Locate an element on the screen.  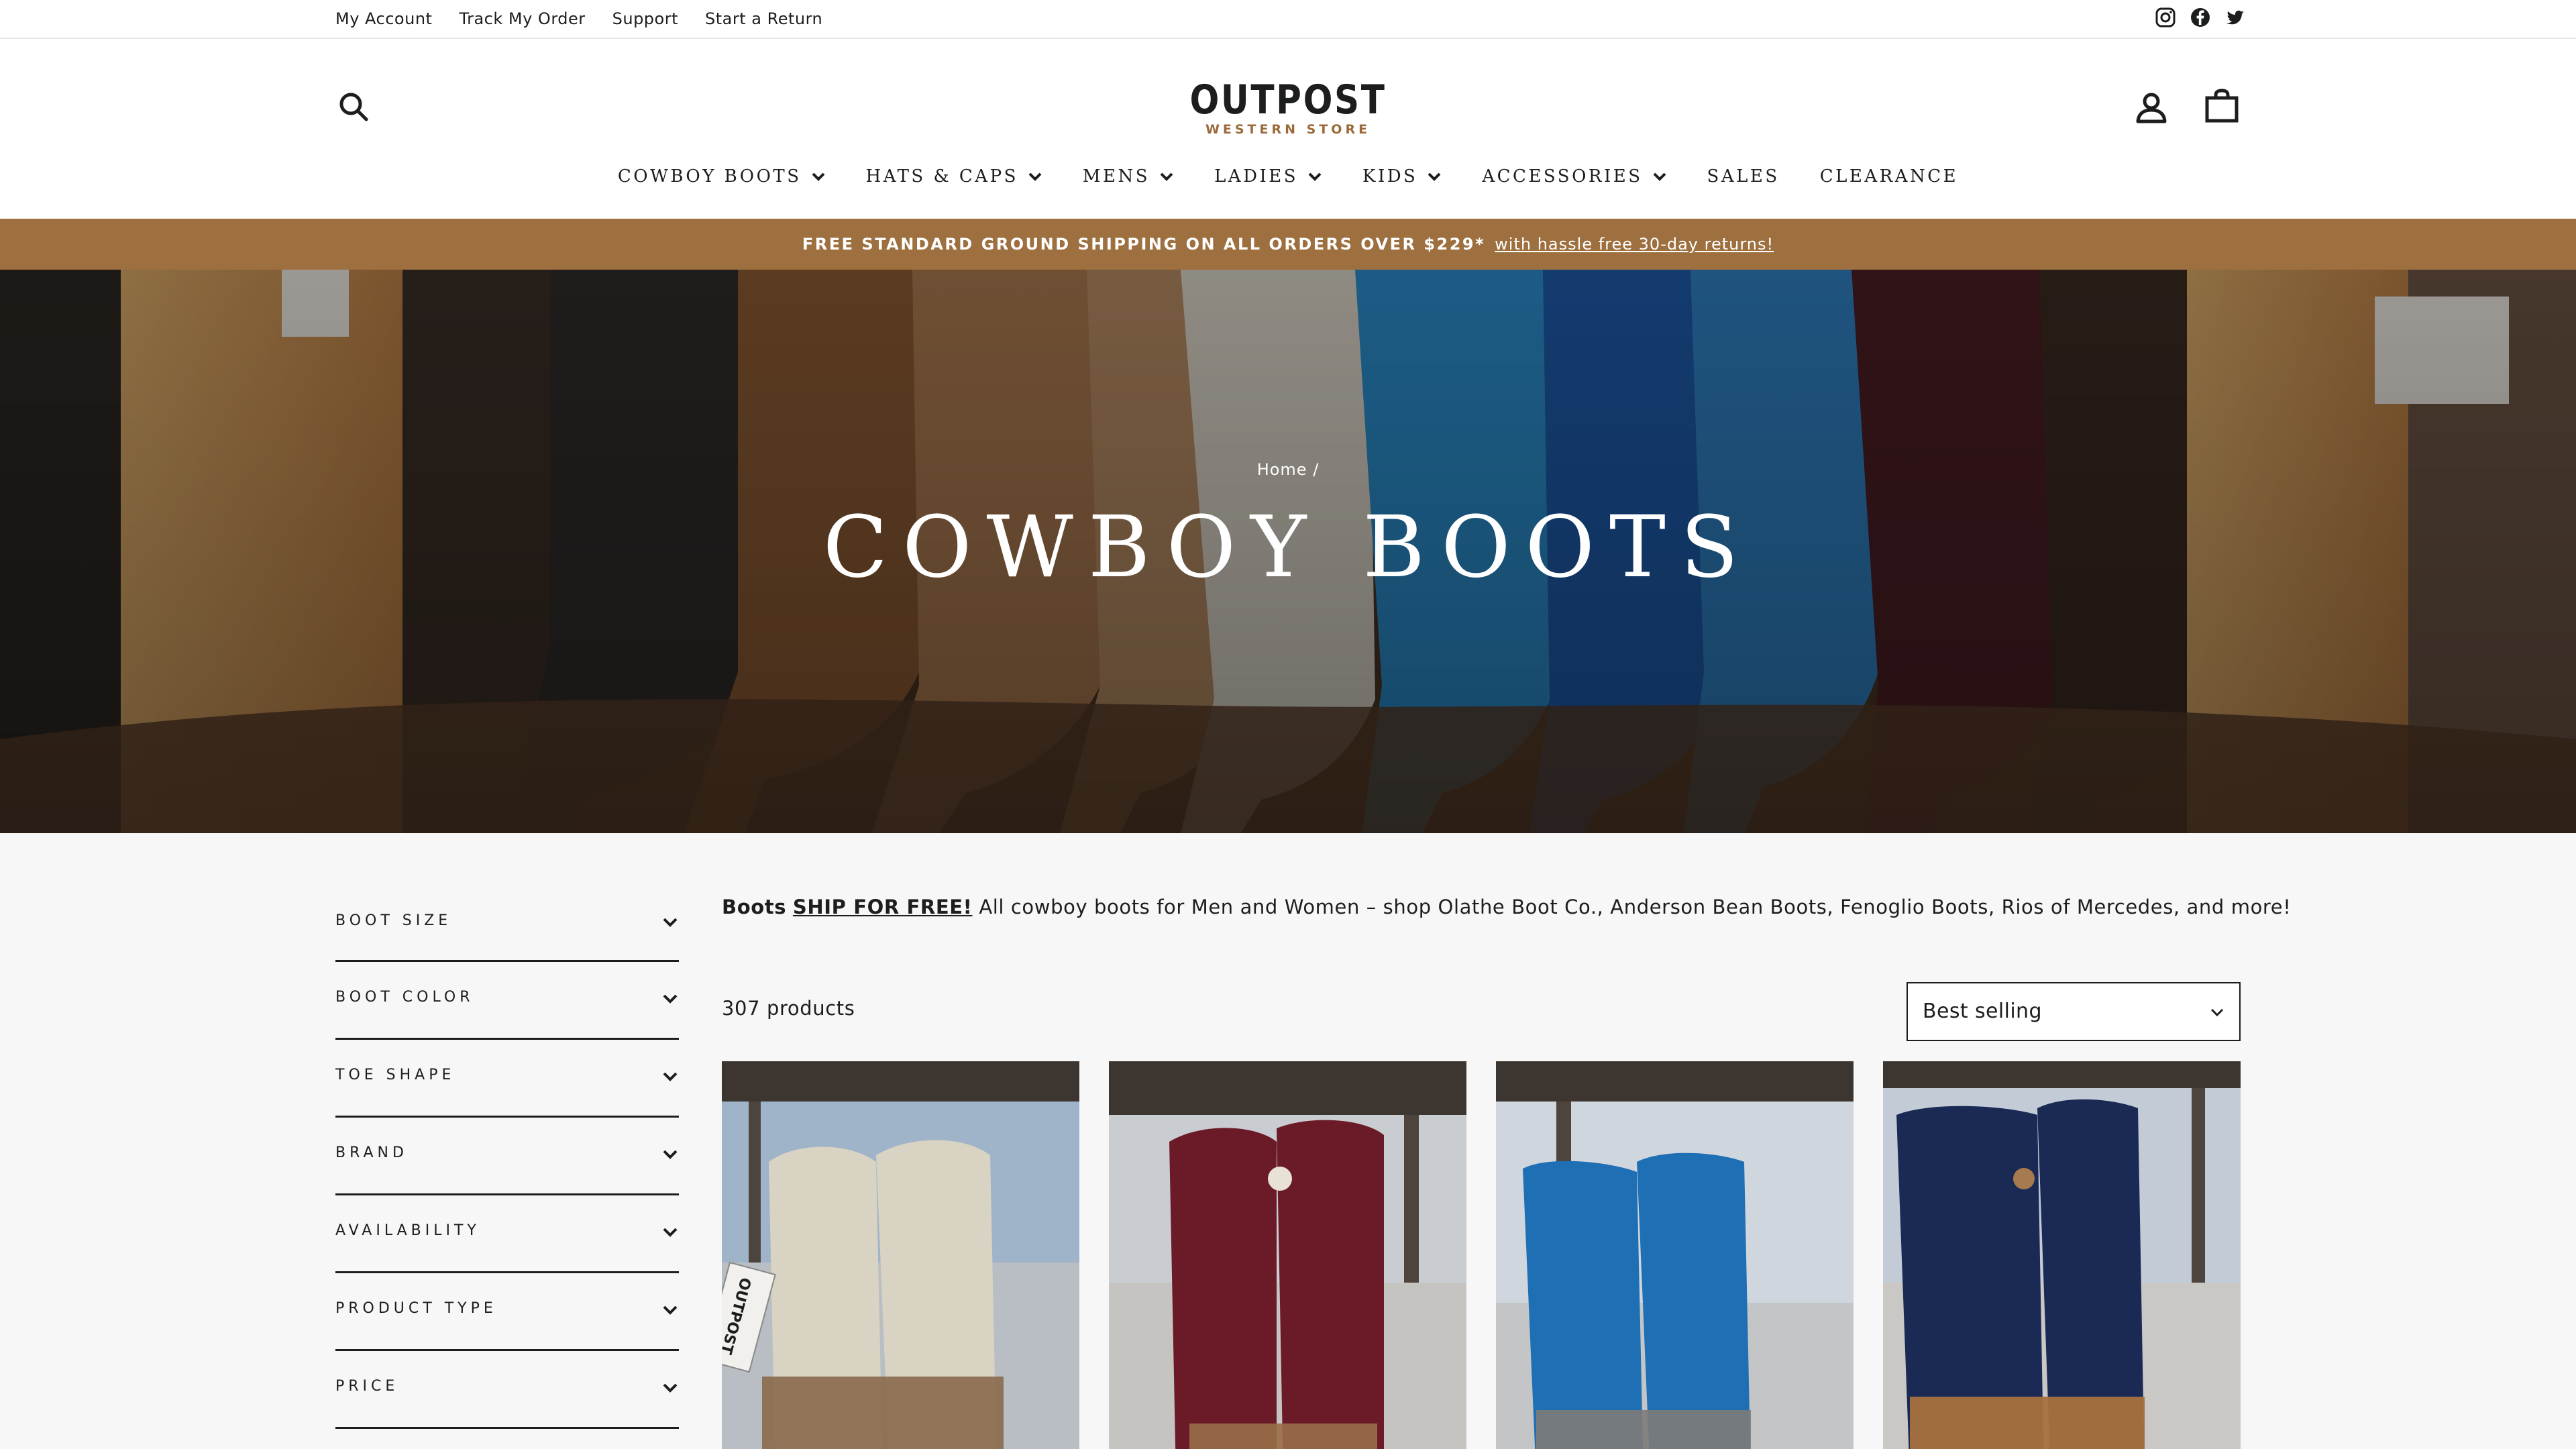
nav-accessories: ACCESSORIES is located at coordinates (1574, 176).